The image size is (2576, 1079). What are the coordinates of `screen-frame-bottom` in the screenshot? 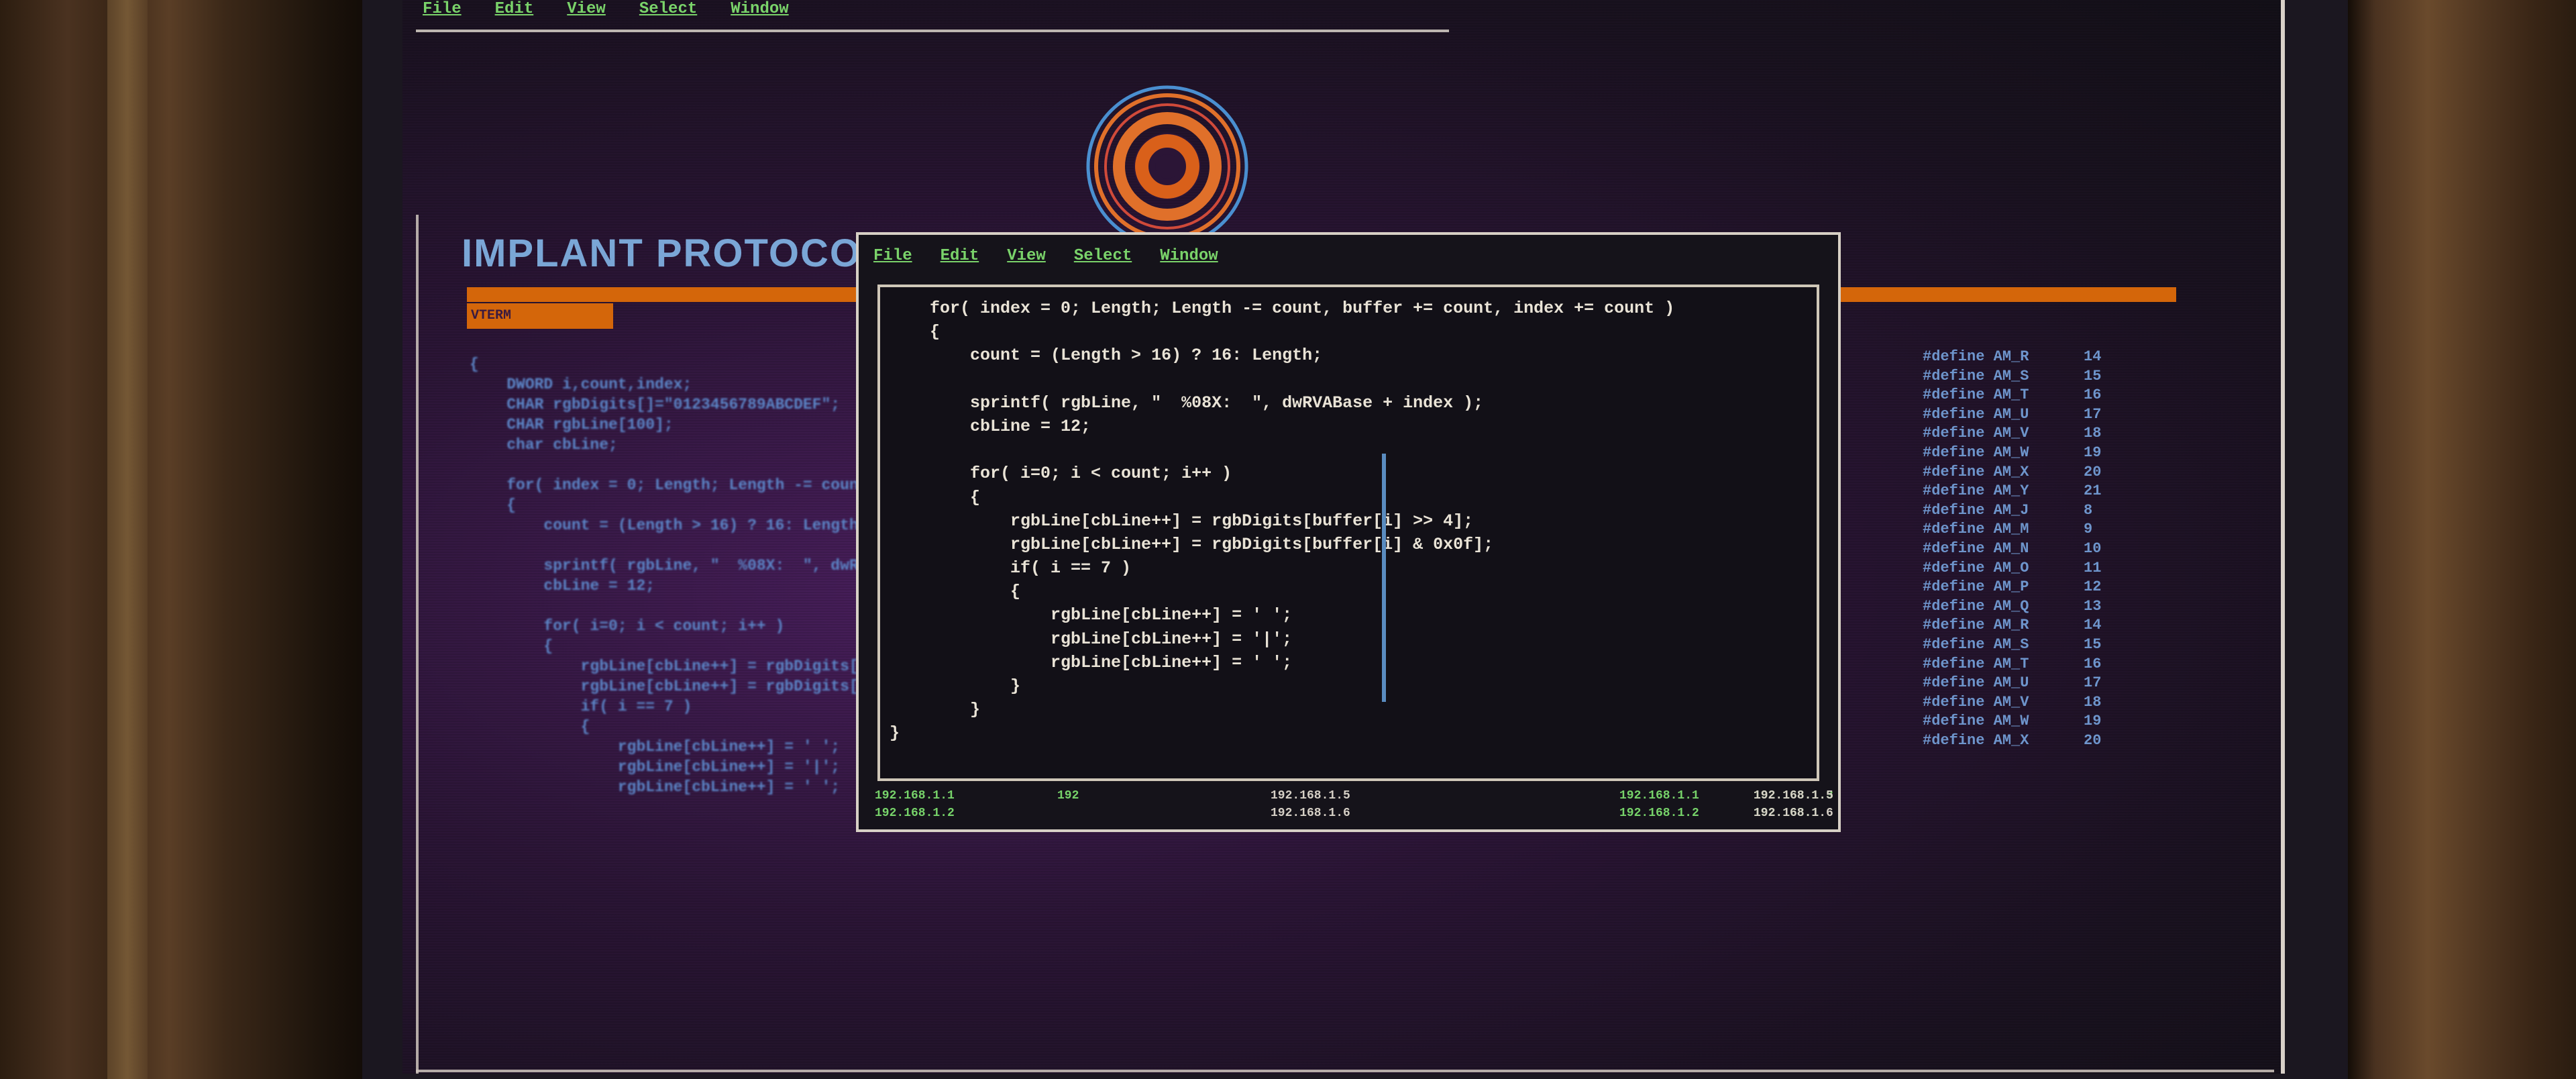 It's located at (1345, 1071).